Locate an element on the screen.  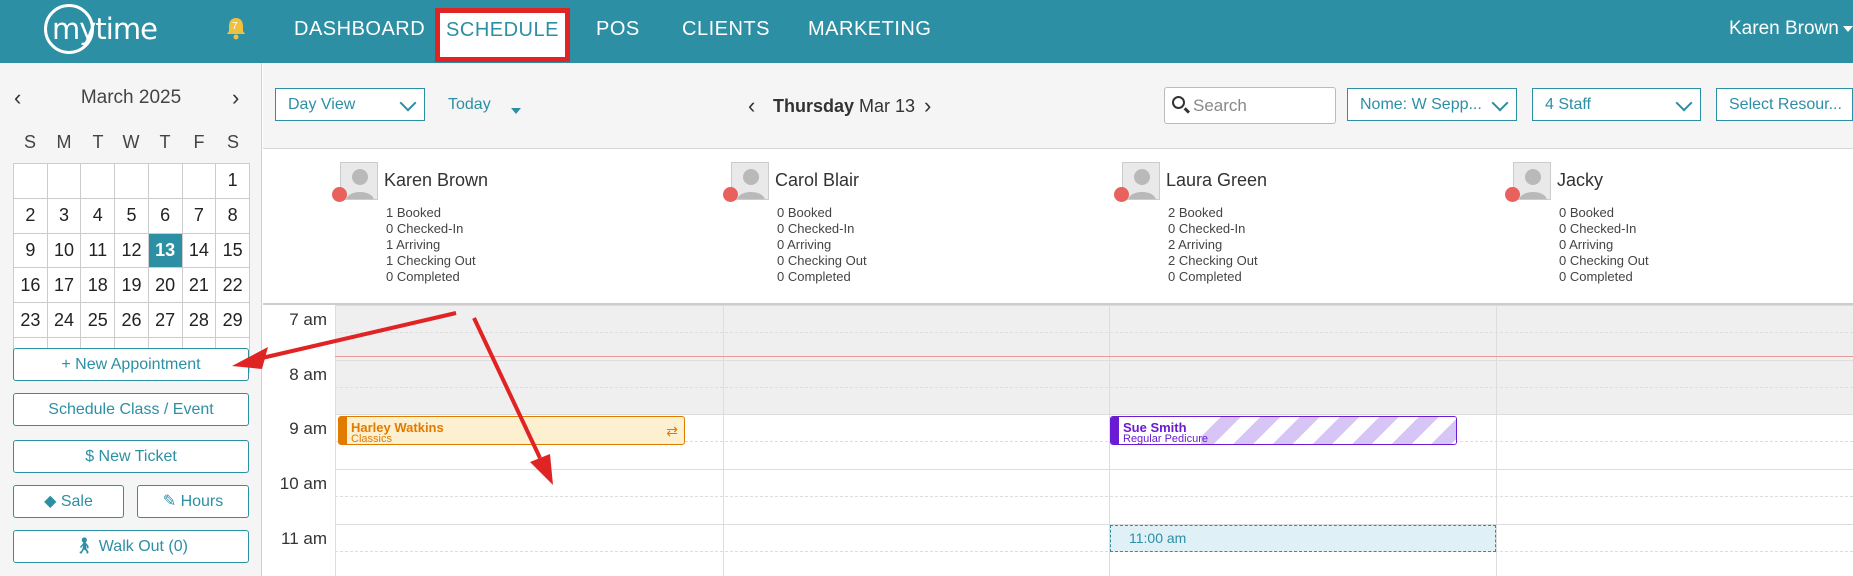
calendar-day: 2 is located at coordinates (30, 215).